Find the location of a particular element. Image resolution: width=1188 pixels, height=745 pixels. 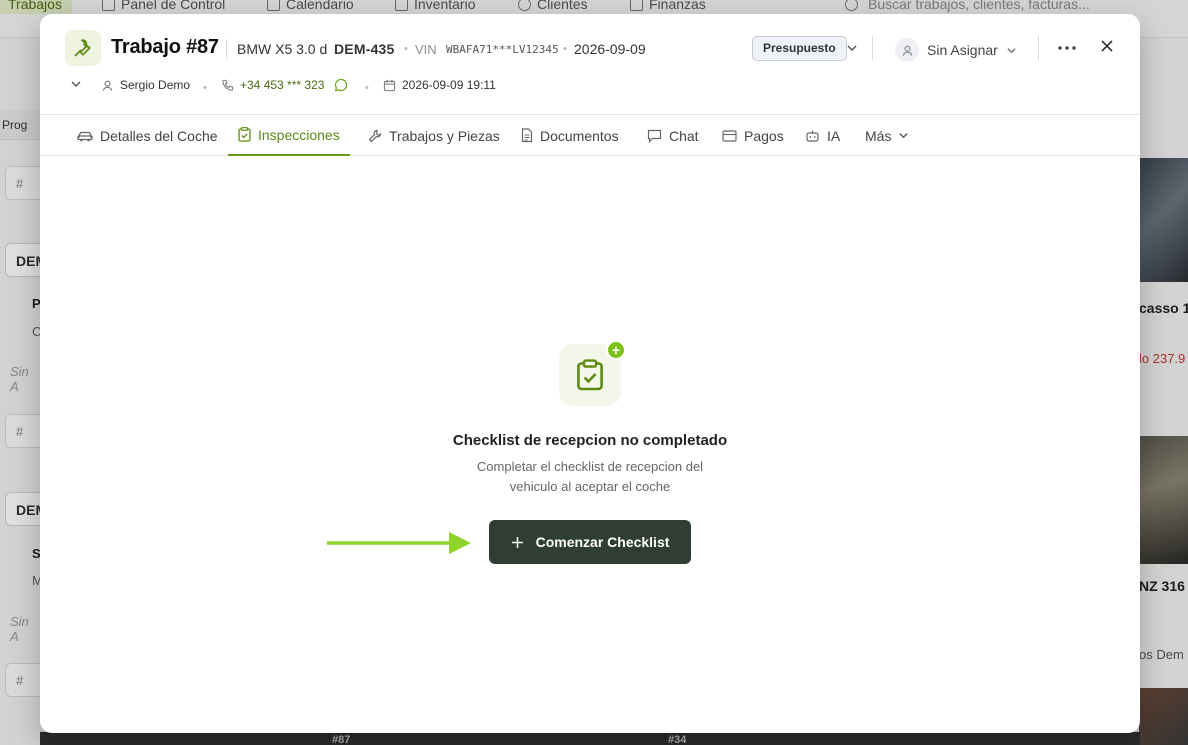

tab-mas: Más is located at coordinates (887, 135).